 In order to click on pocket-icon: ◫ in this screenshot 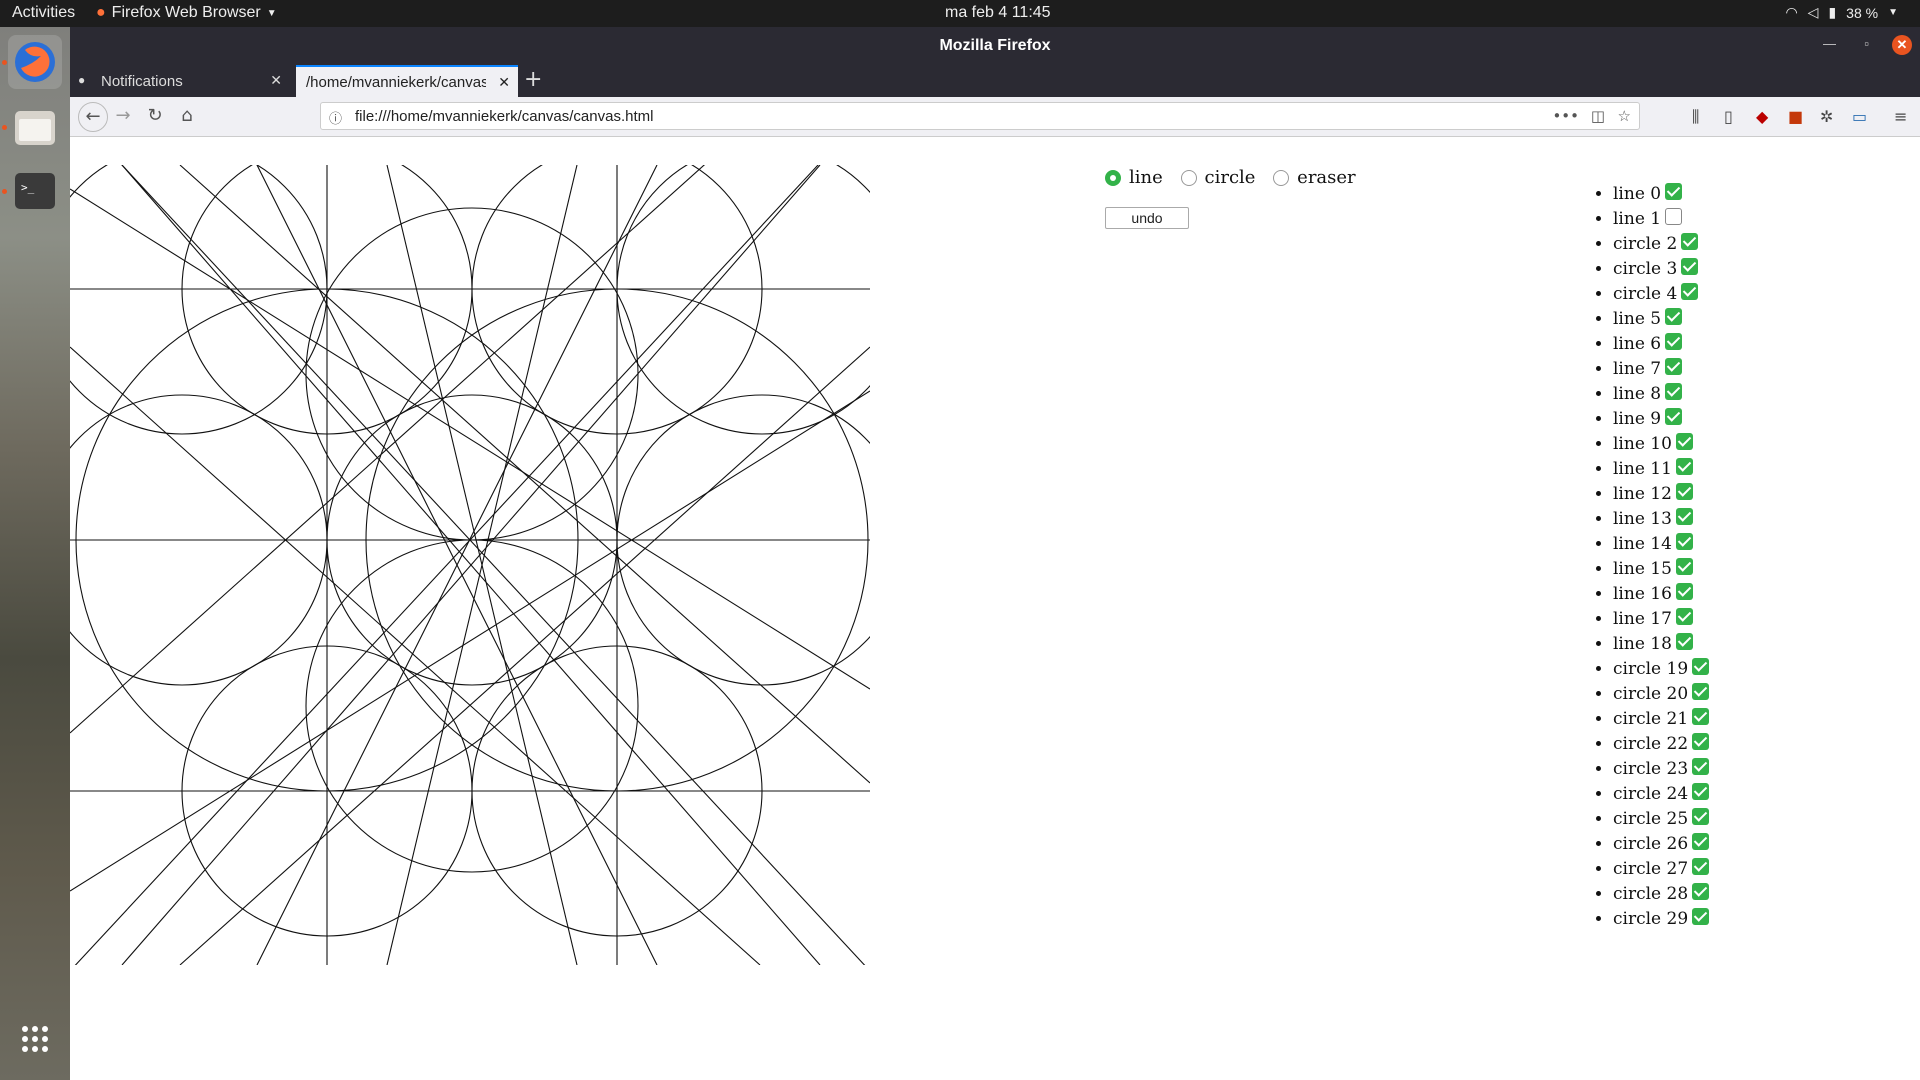, I will do `click(1598, 116)`.